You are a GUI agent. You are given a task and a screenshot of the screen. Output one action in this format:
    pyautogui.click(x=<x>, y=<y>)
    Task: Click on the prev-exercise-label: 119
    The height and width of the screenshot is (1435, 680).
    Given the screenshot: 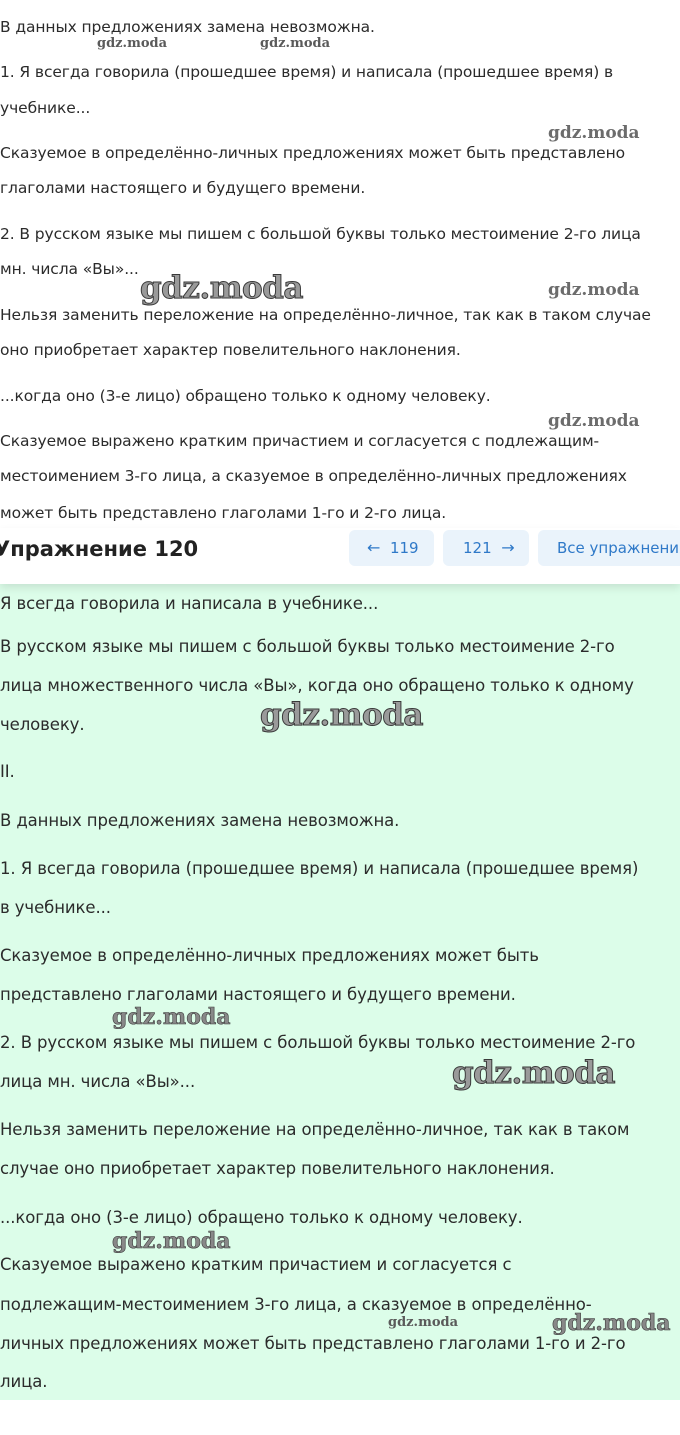 What is the action you would take?
    pyautogui.click(x=404, y=548)
    